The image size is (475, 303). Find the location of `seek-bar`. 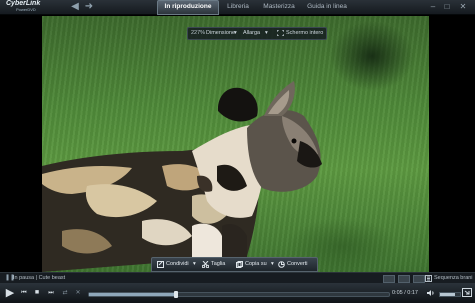

seek-bar is located at coordinates (239, 294).